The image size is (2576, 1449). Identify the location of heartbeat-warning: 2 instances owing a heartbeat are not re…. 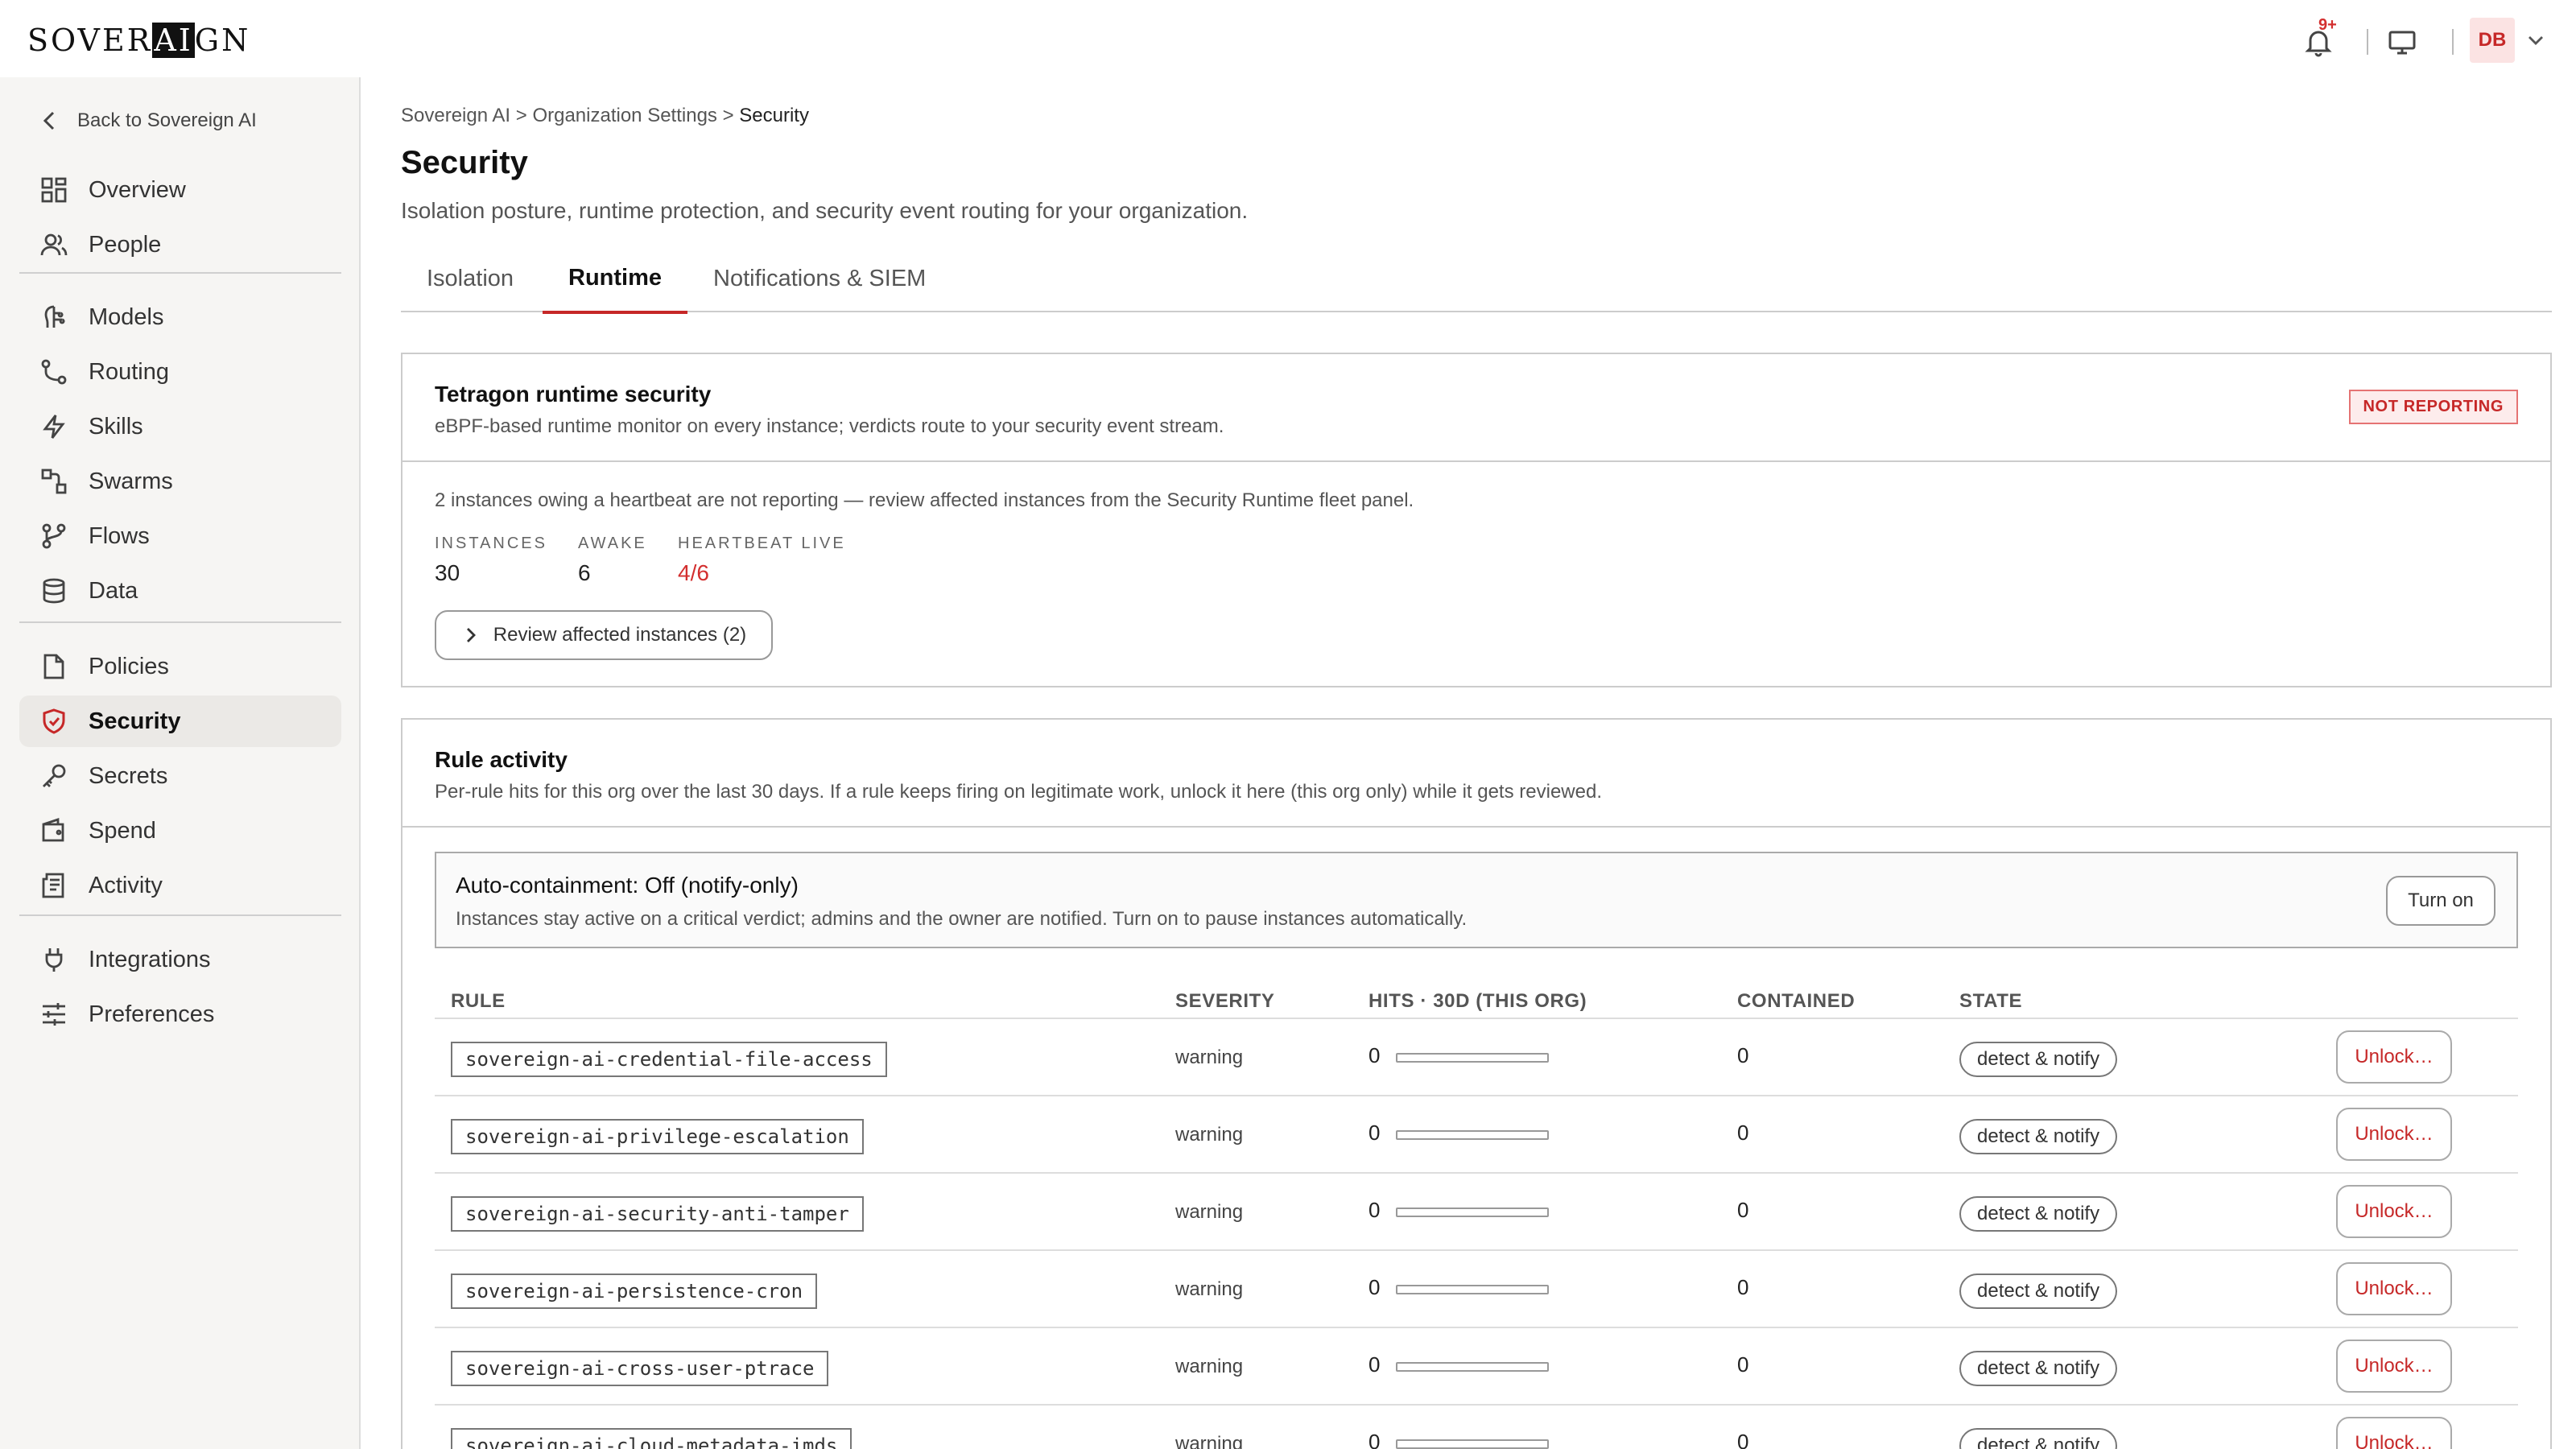
(925, 500).